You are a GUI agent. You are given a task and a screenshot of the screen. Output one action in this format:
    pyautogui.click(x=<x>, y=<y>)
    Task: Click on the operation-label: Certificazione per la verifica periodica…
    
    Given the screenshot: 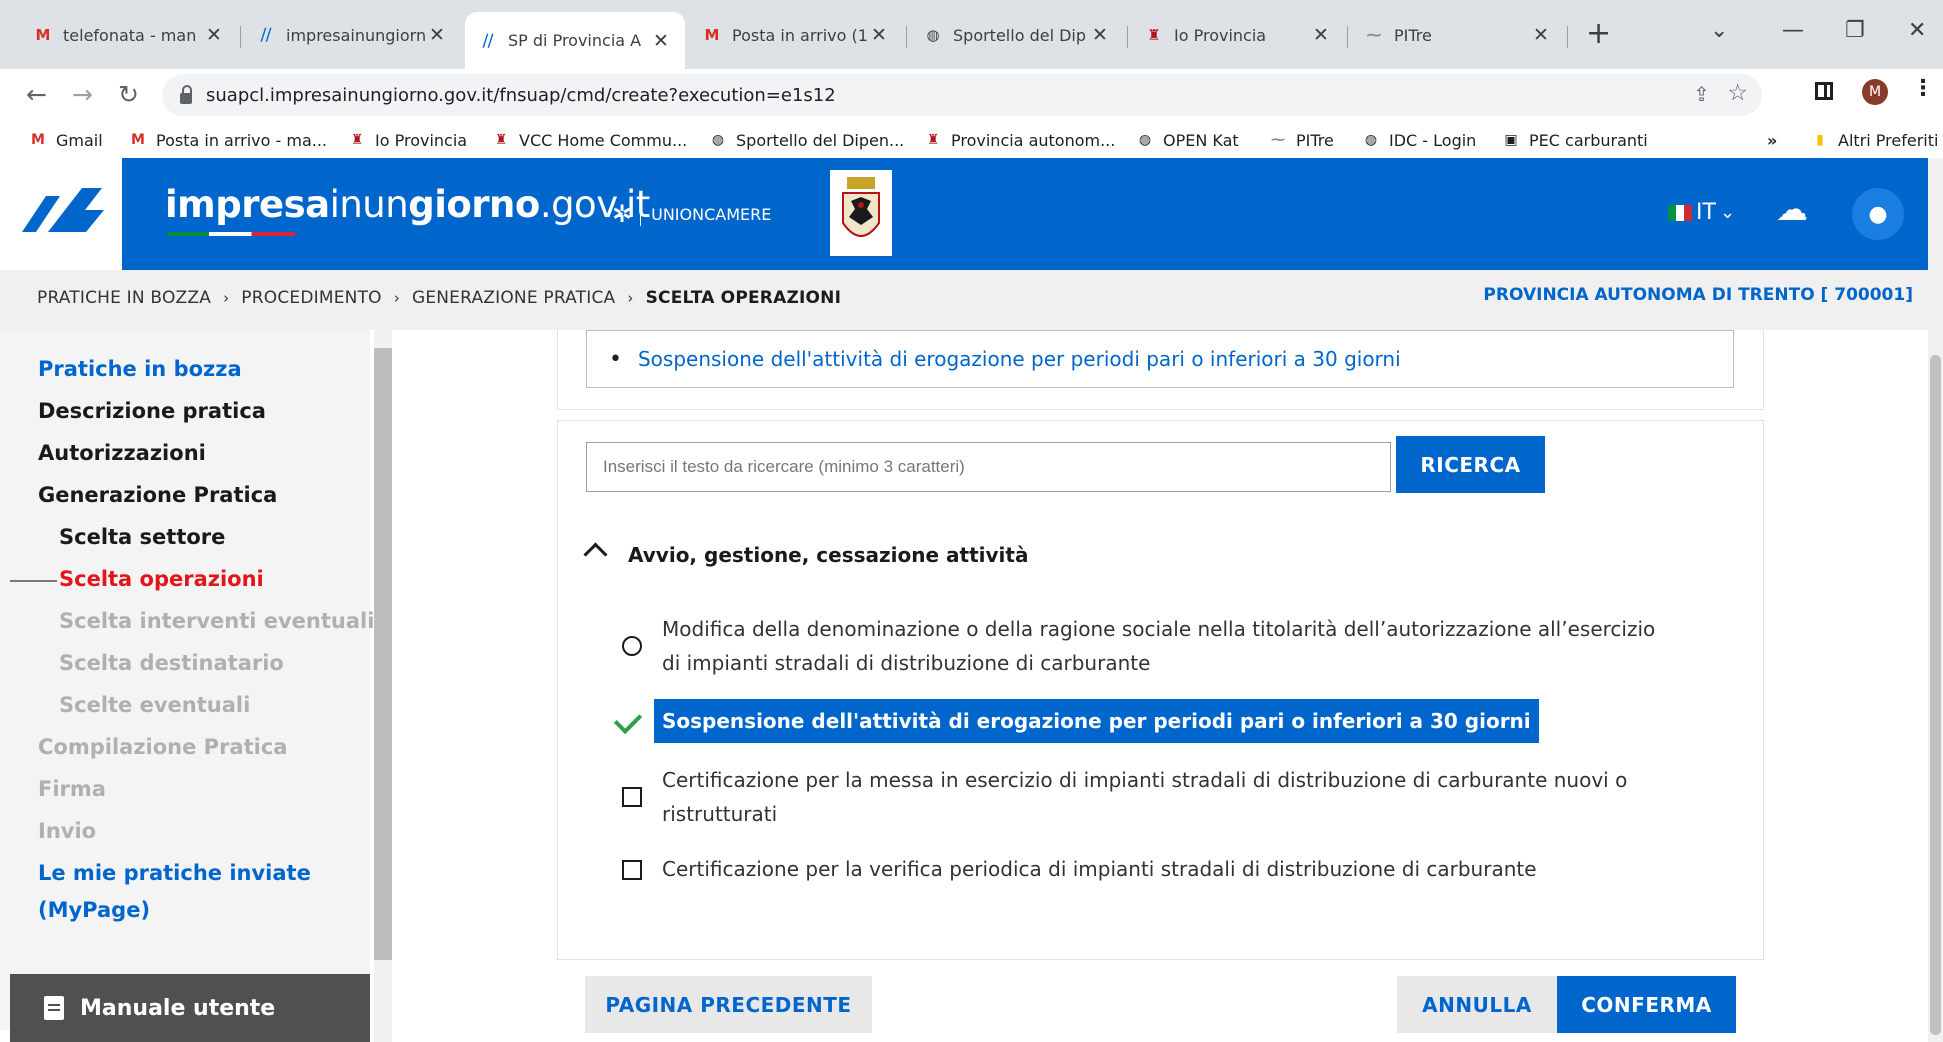 What is the action you would take?
    pyautogui.click(x=1099, y=869)
    